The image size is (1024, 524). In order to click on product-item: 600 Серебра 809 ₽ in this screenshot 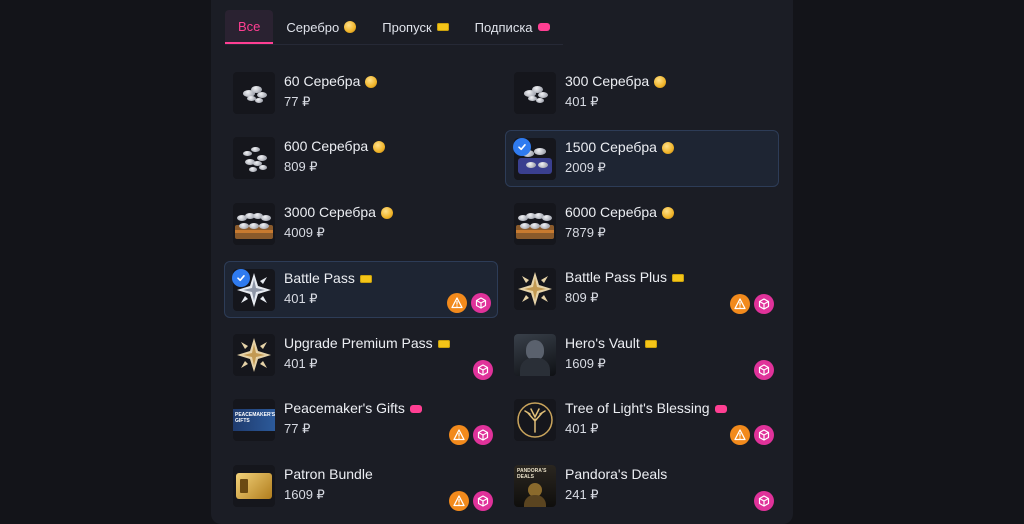, I will do `click(362, 158)`.